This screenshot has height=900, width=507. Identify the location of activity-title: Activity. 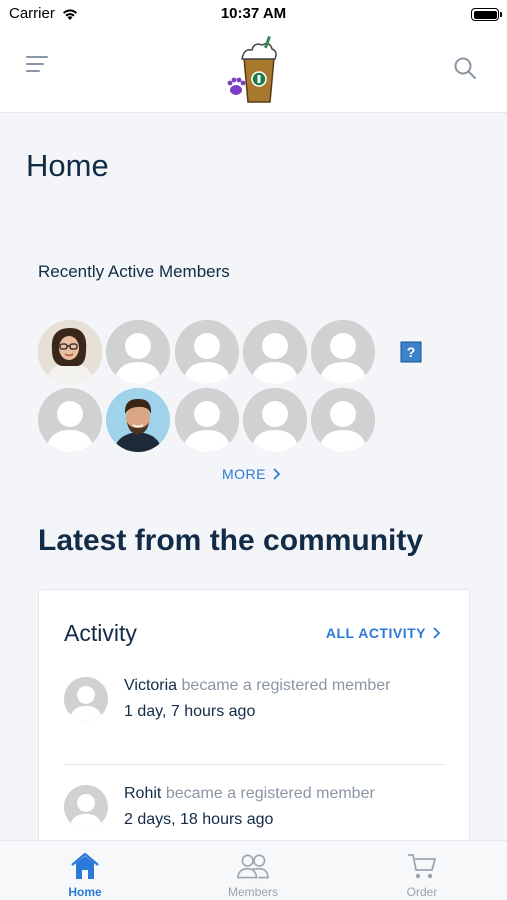
(100, 633).